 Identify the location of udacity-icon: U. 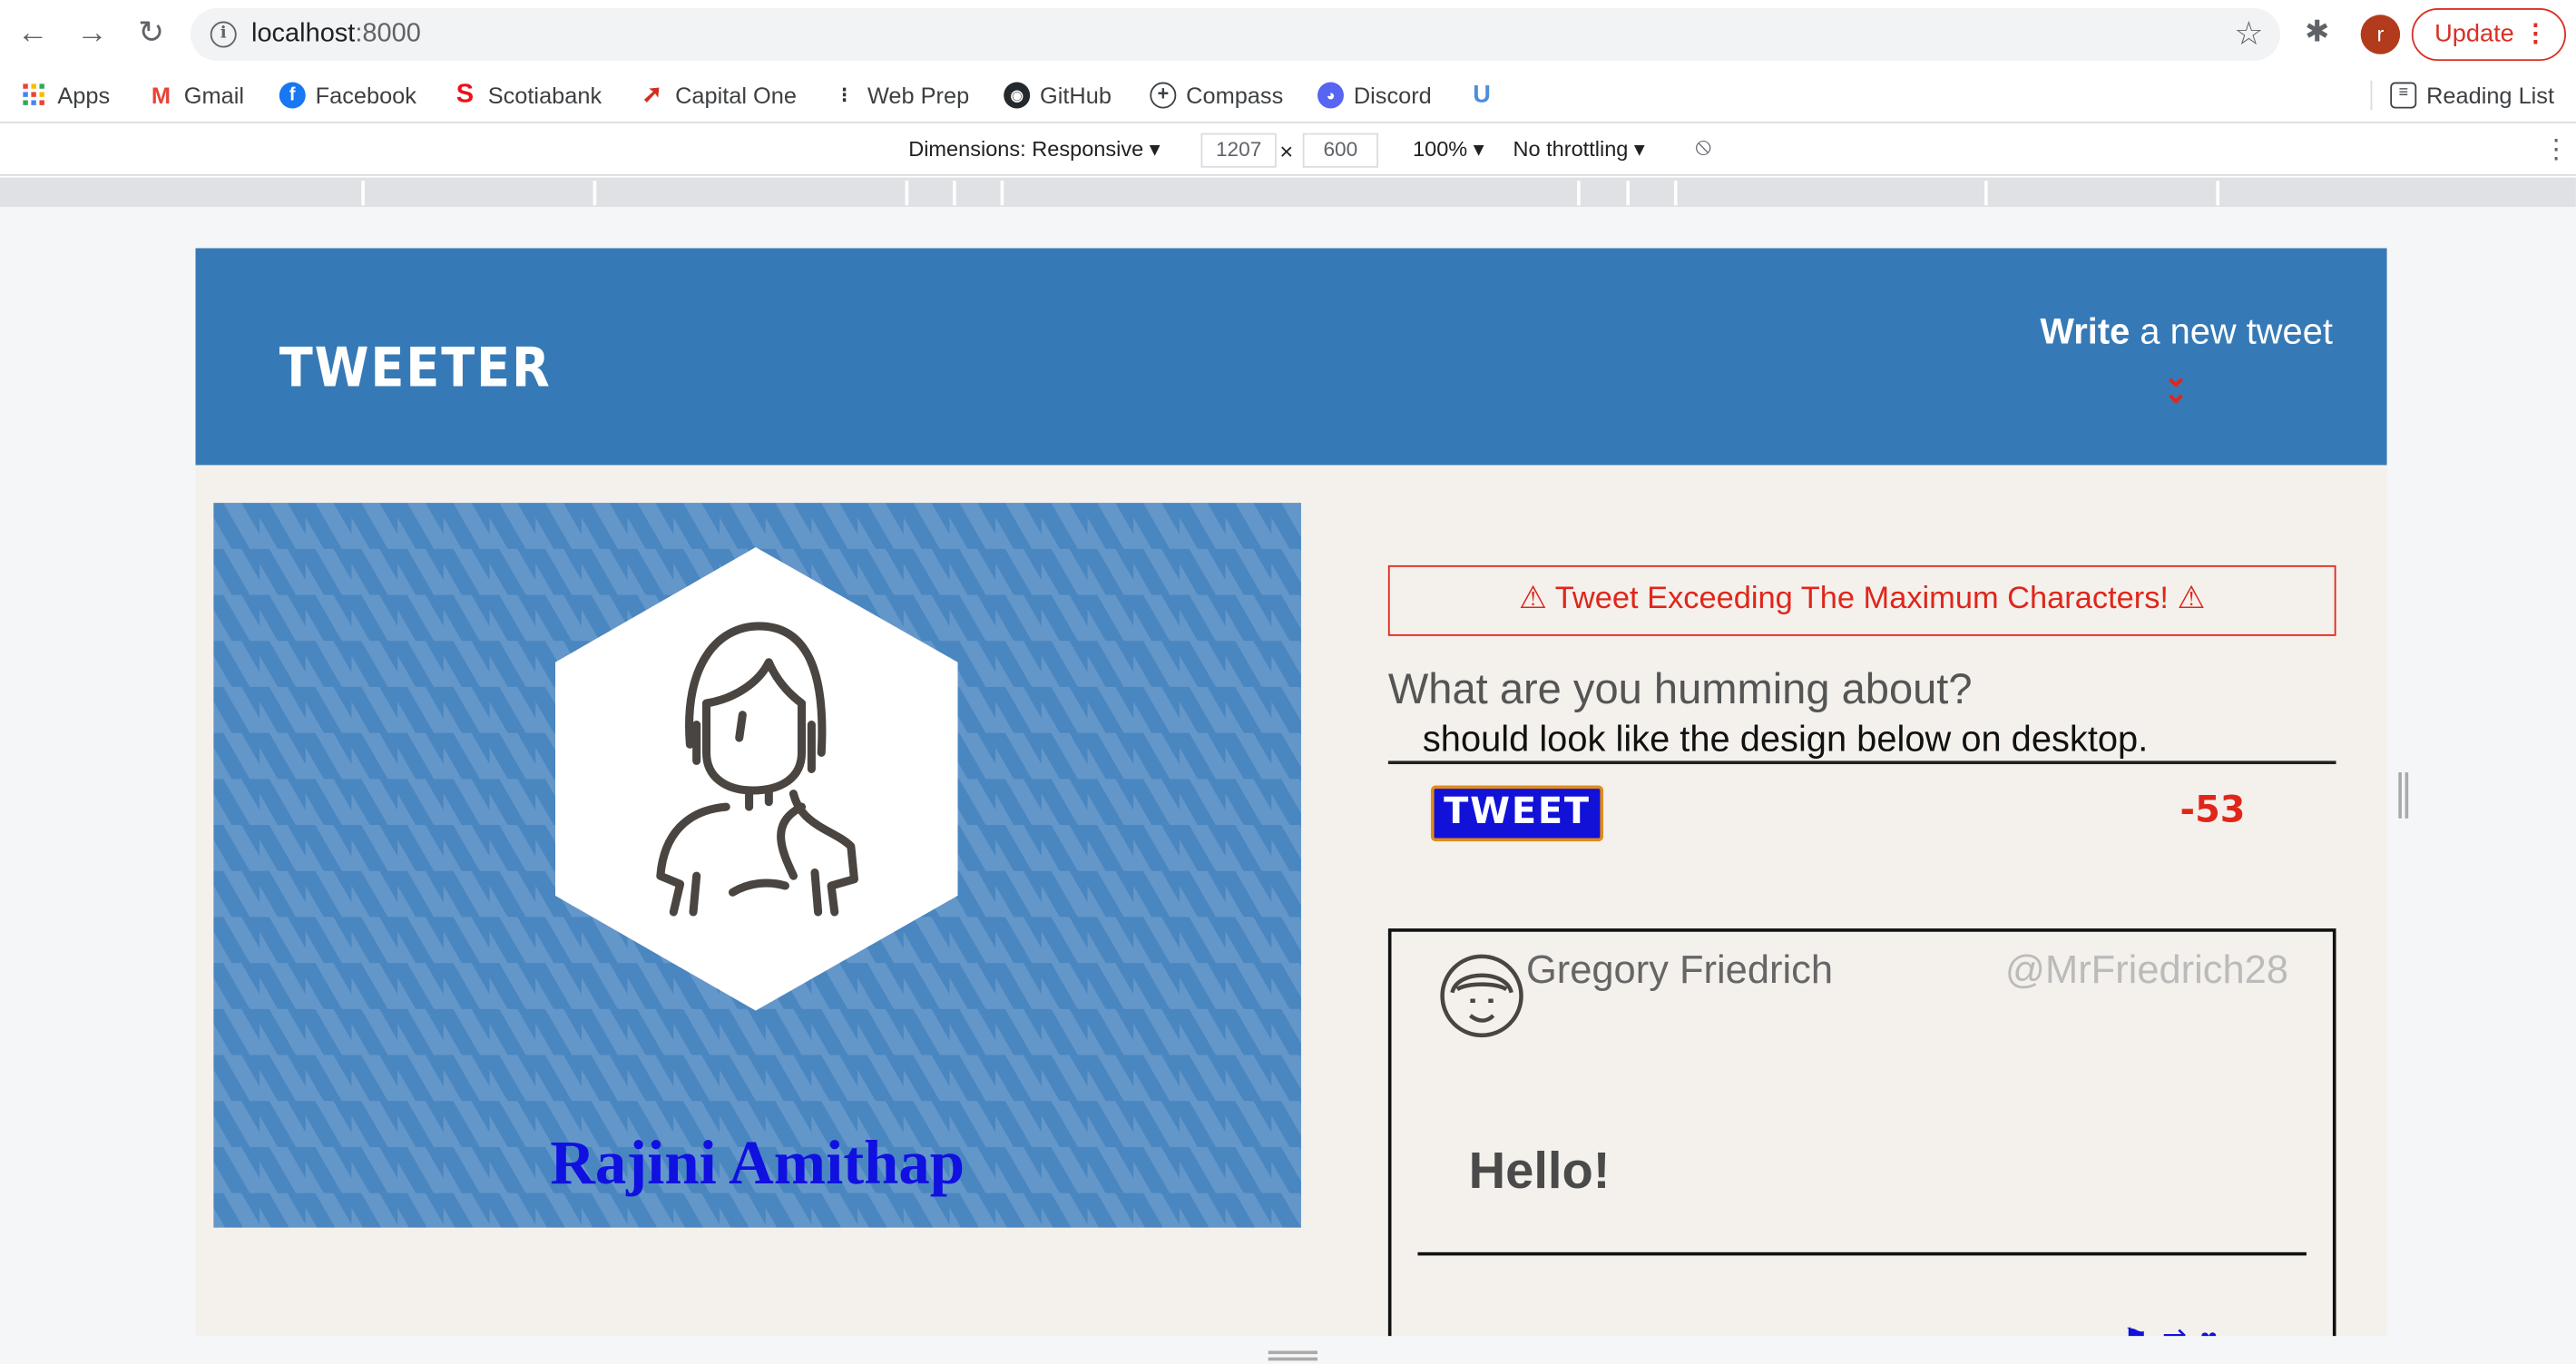
(1482, 94).